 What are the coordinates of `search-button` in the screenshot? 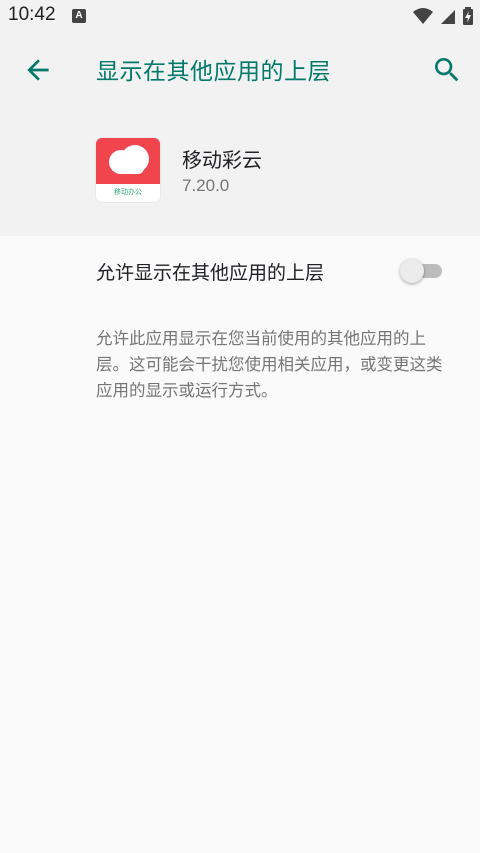 It's located at (447, 70).